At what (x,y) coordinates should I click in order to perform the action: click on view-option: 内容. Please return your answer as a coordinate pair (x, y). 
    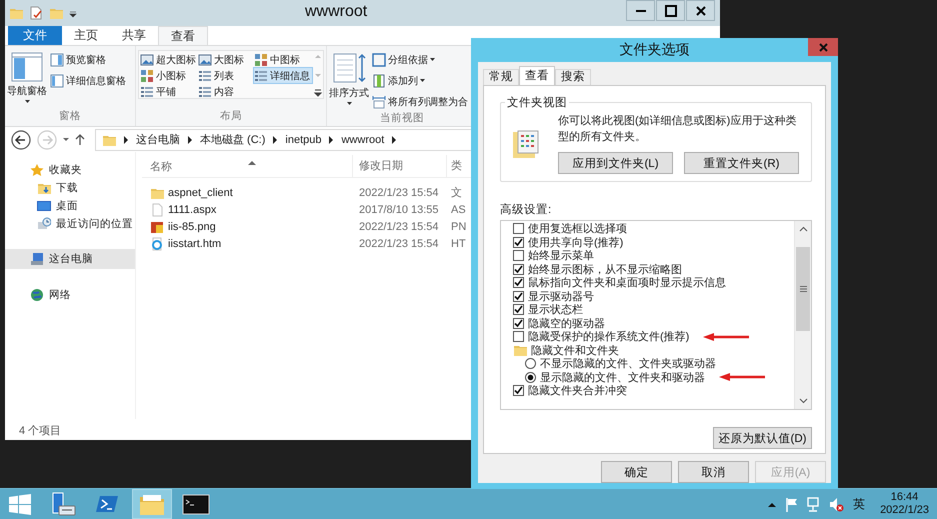
    Looking at the image, I should click on (226, 91).